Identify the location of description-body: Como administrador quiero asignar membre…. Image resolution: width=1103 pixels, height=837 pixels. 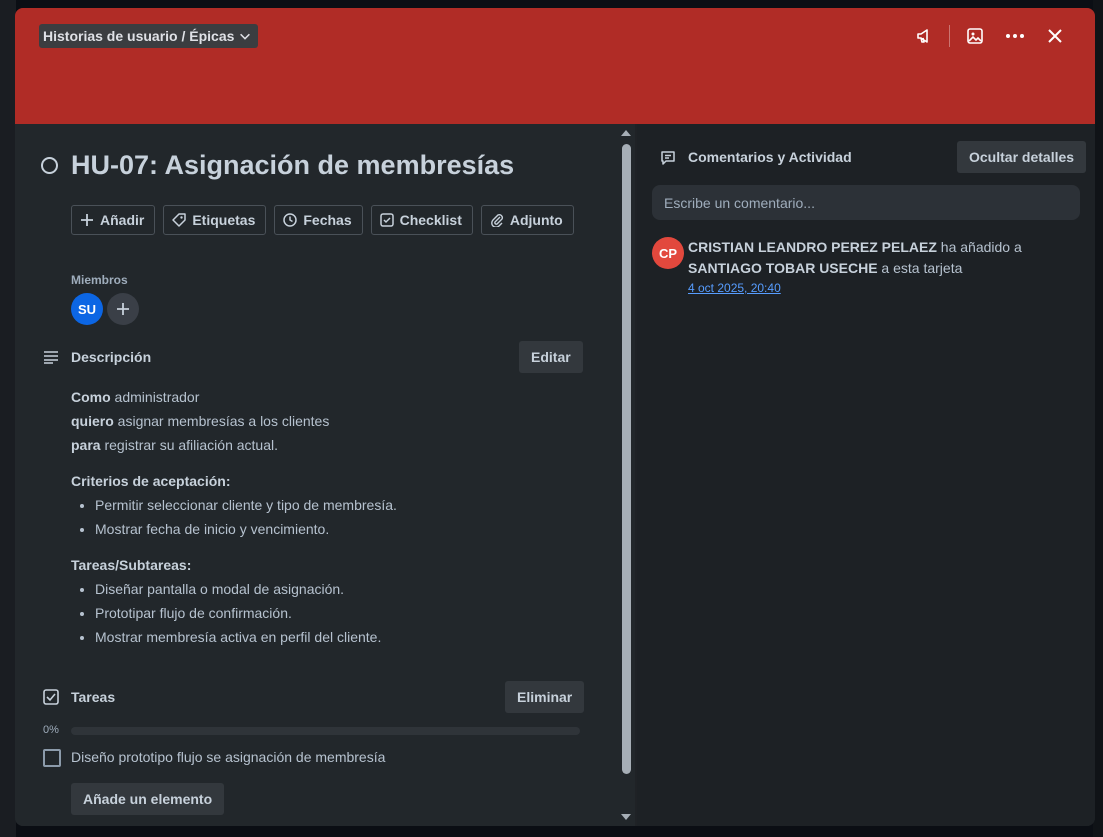
(331, 517).